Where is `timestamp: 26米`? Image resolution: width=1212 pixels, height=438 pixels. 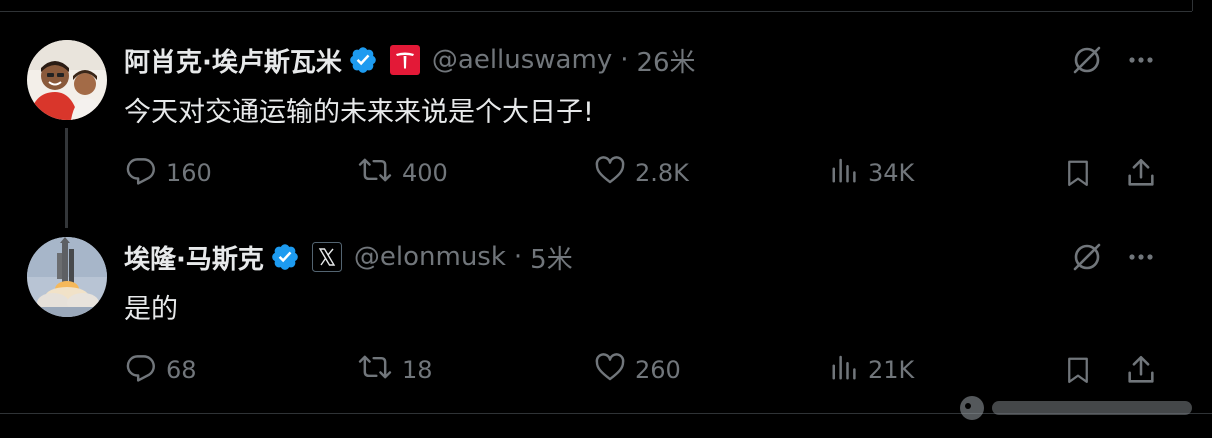
timestamp: 26米 is located at coordinates (665, 60).